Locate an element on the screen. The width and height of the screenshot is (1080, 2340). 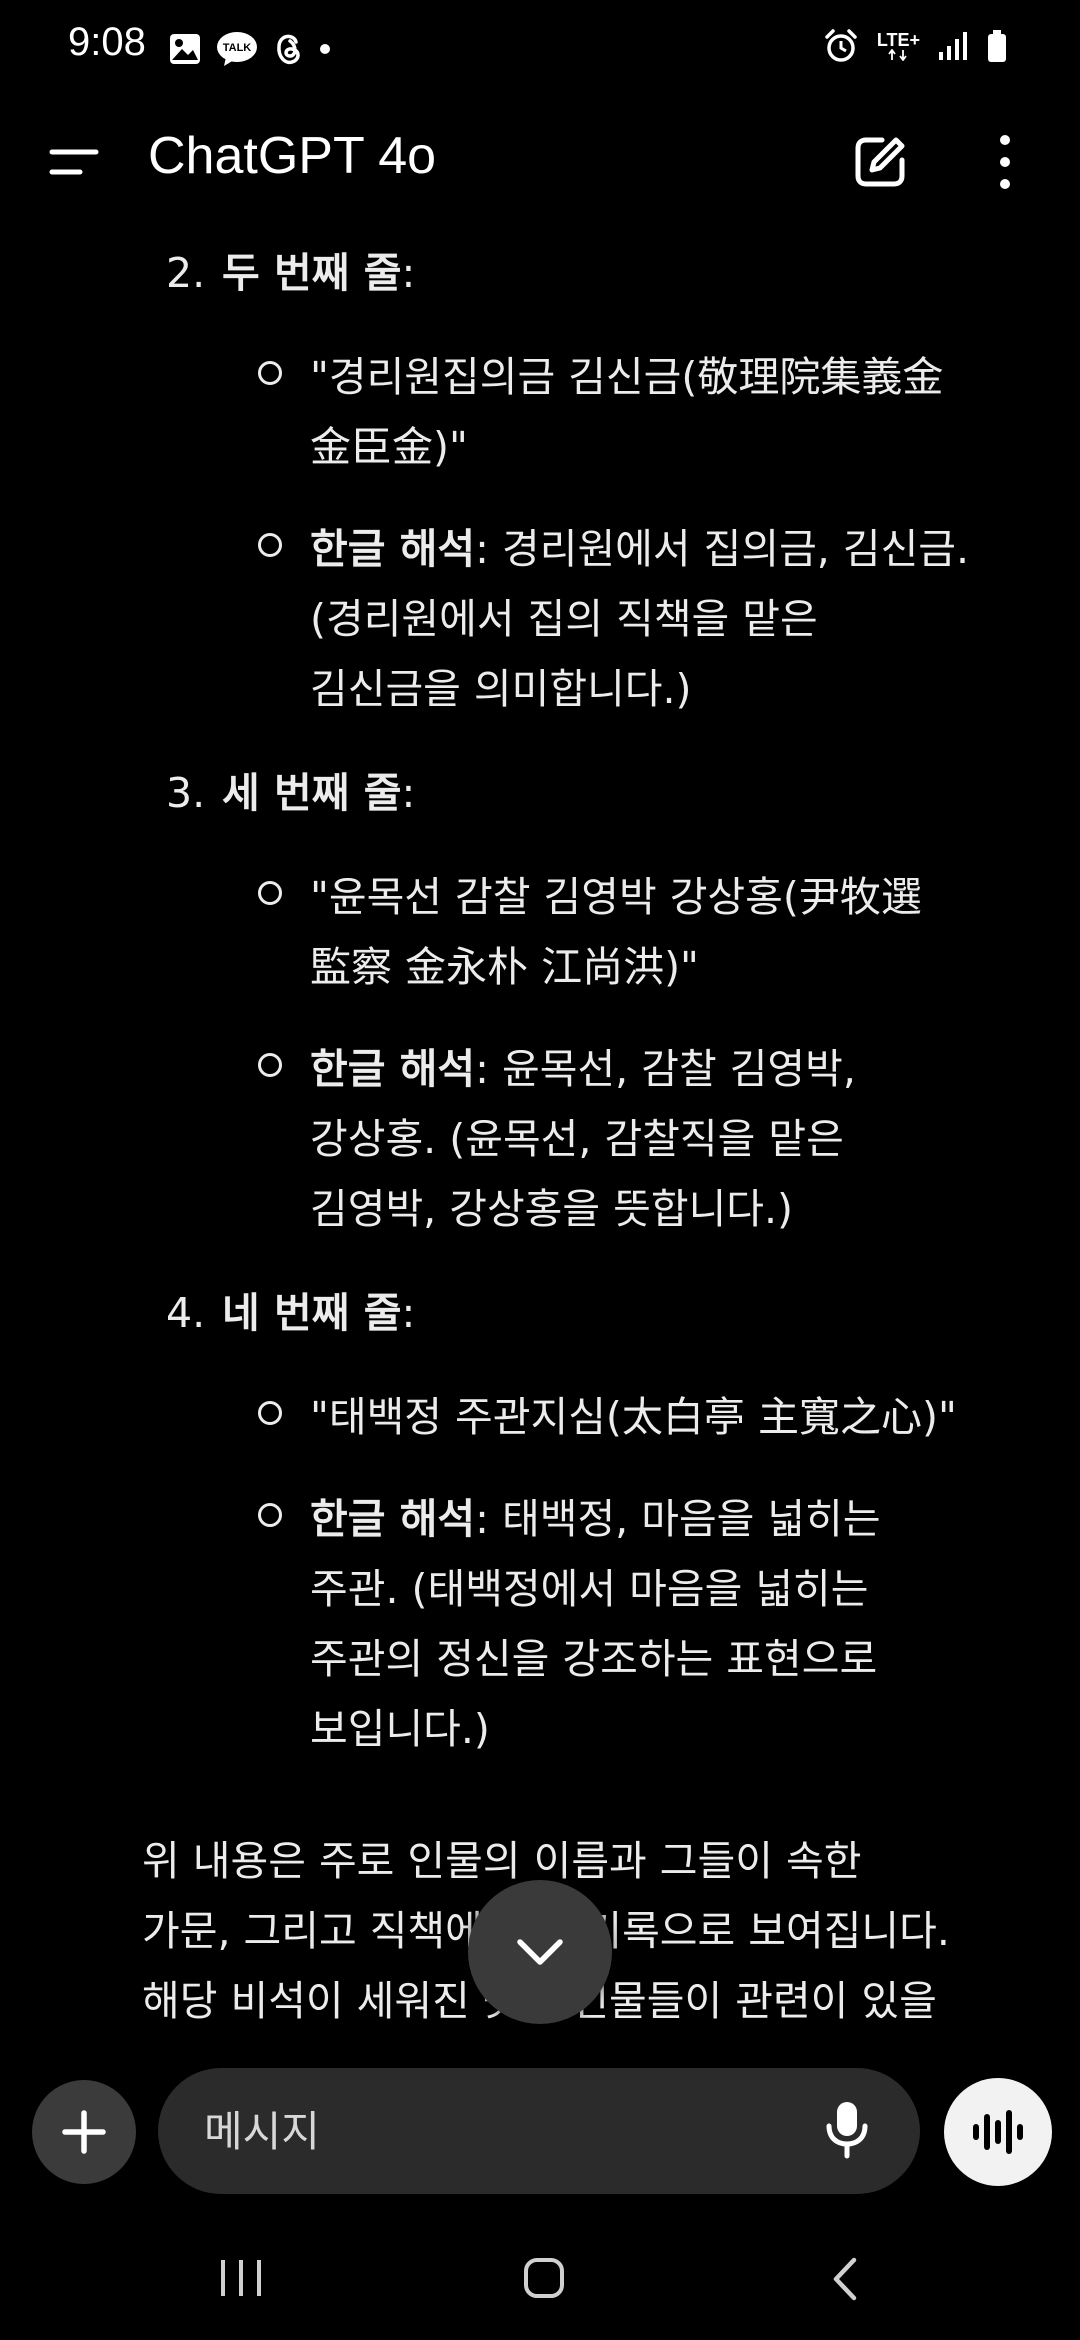
quote-line: 金臣金)" is located at coordinates (389, 447).